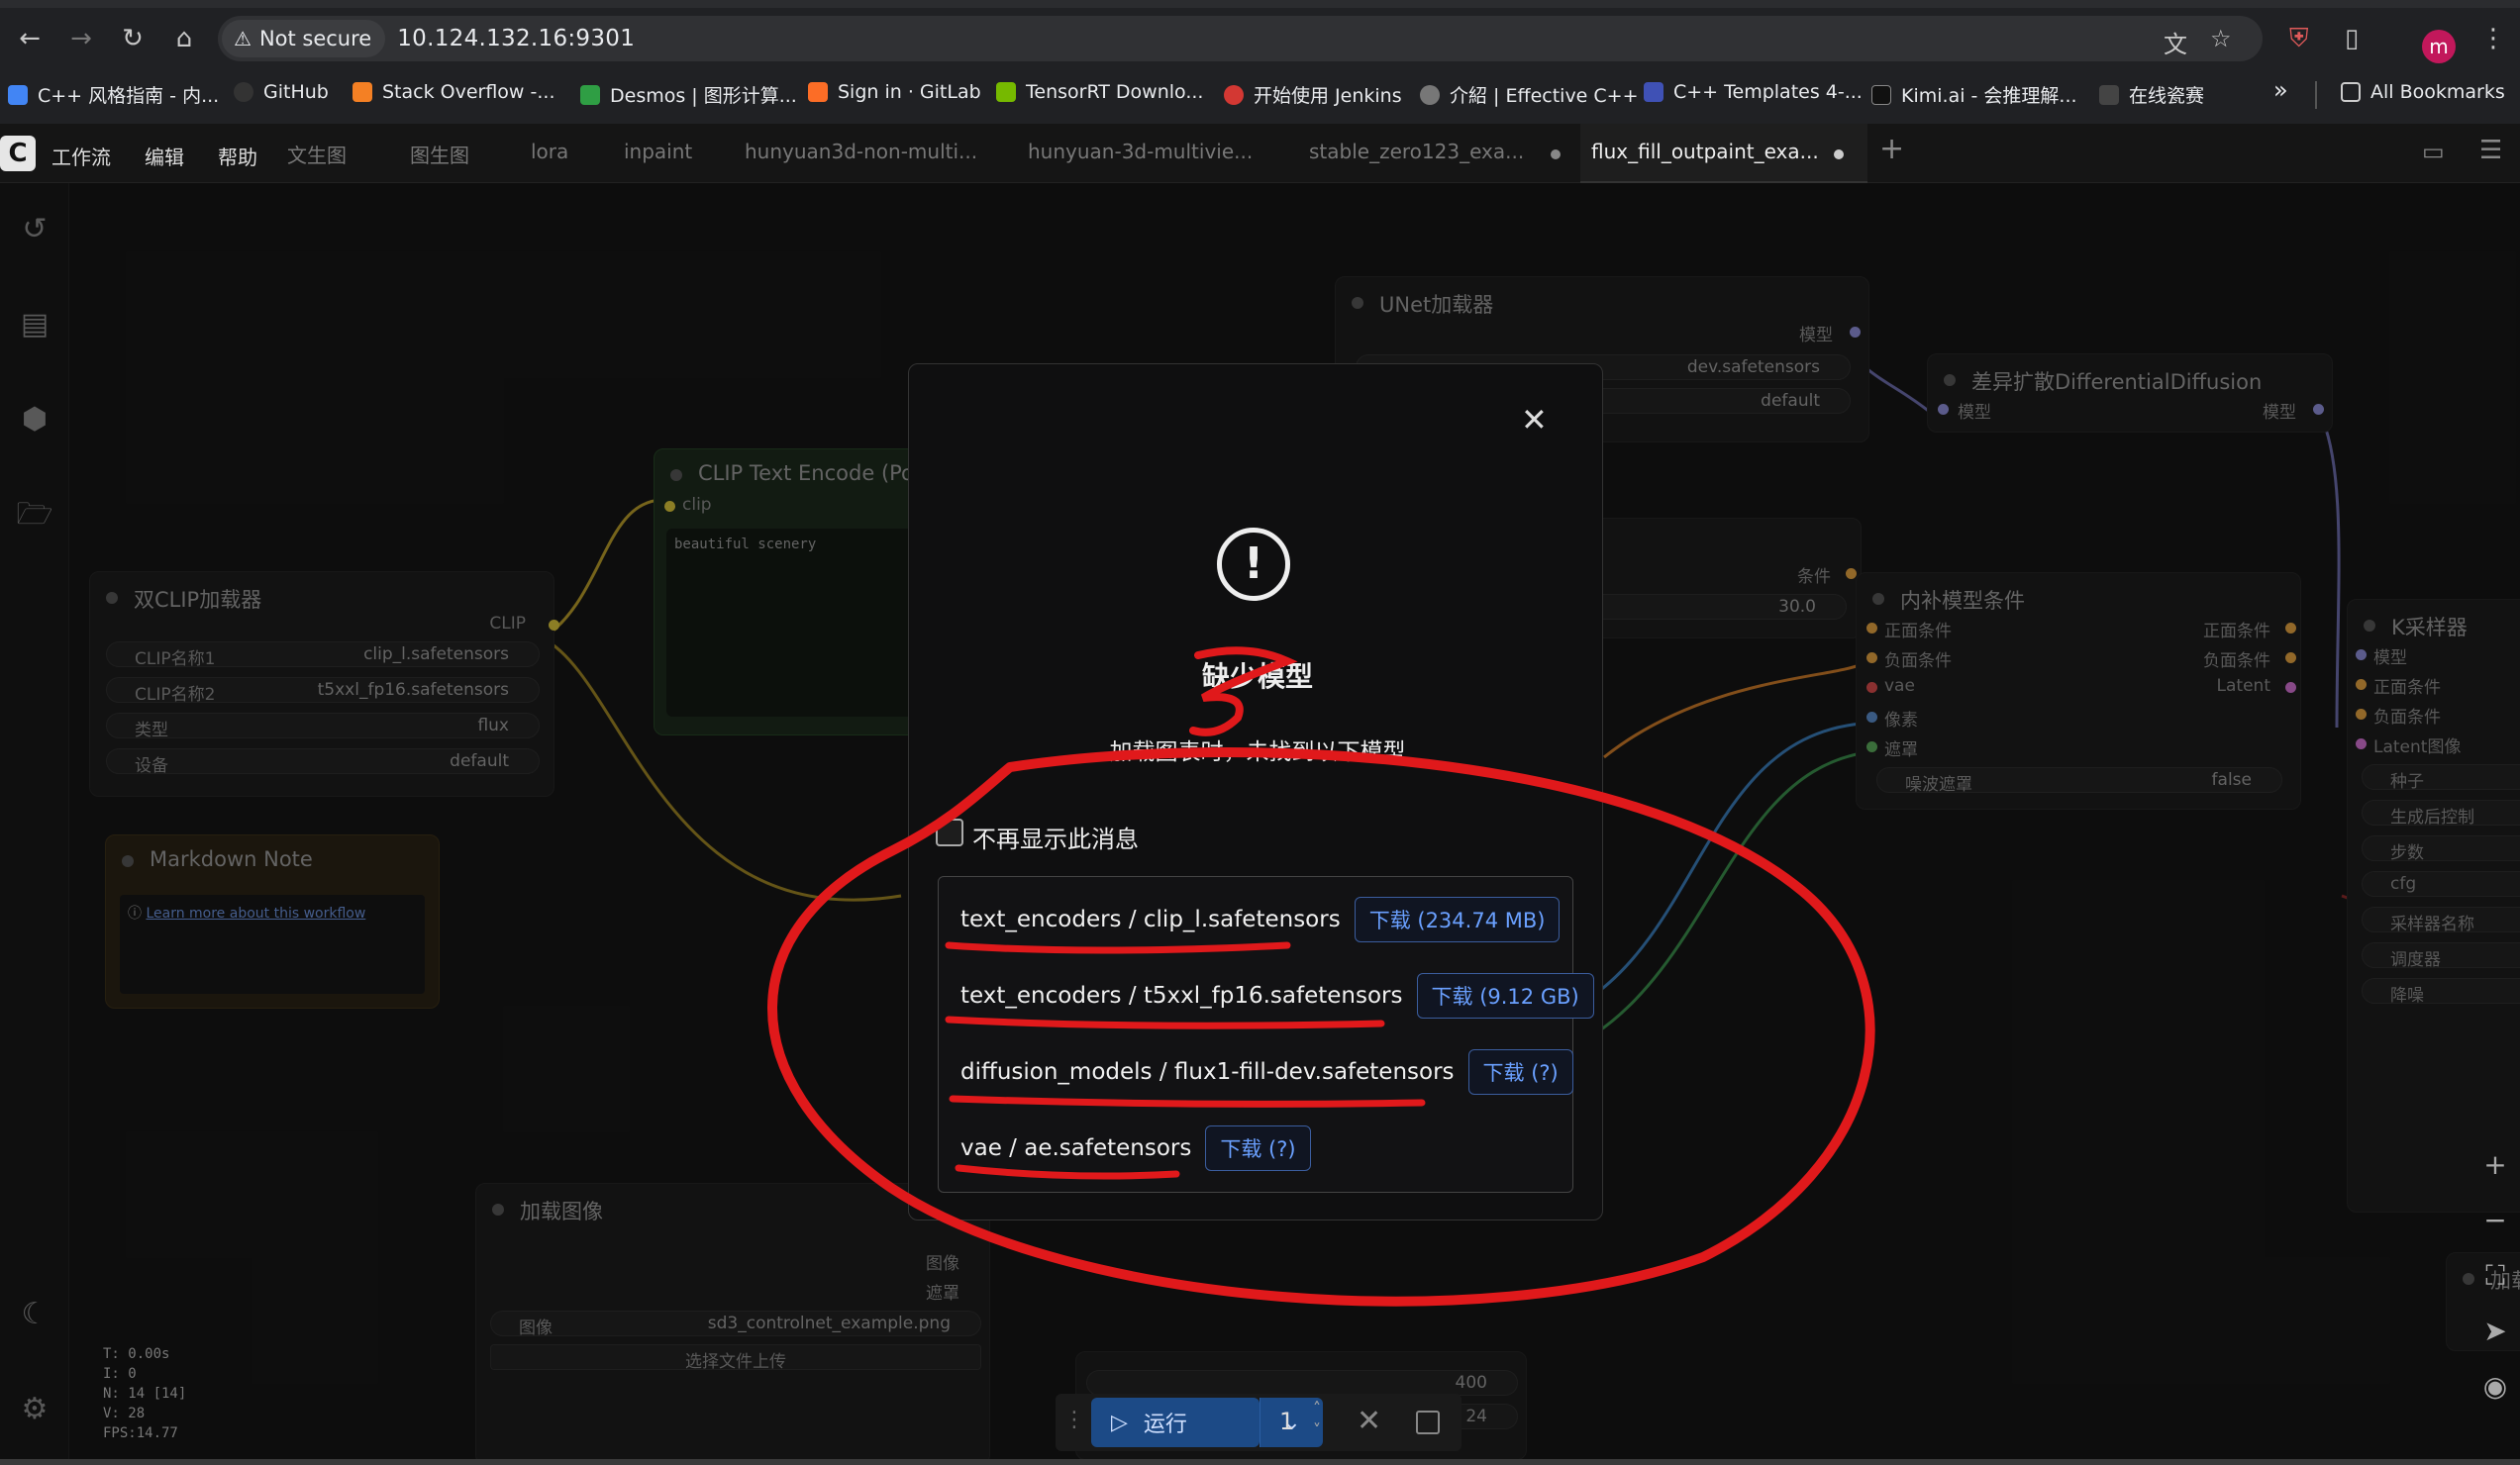 The image size is (2520, 1465). Describe the element at coordinates (2495, 1176) in the screenshot. I see `zoom-in-icon: +` at that location.